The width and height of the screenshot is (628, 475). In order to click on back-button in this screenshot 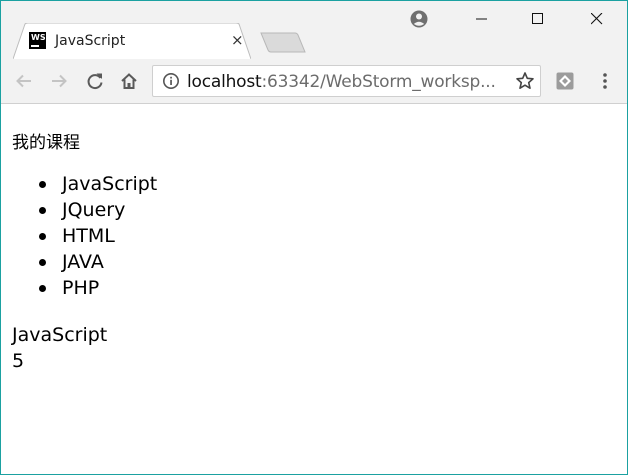, I will do `click(24, 81)`.